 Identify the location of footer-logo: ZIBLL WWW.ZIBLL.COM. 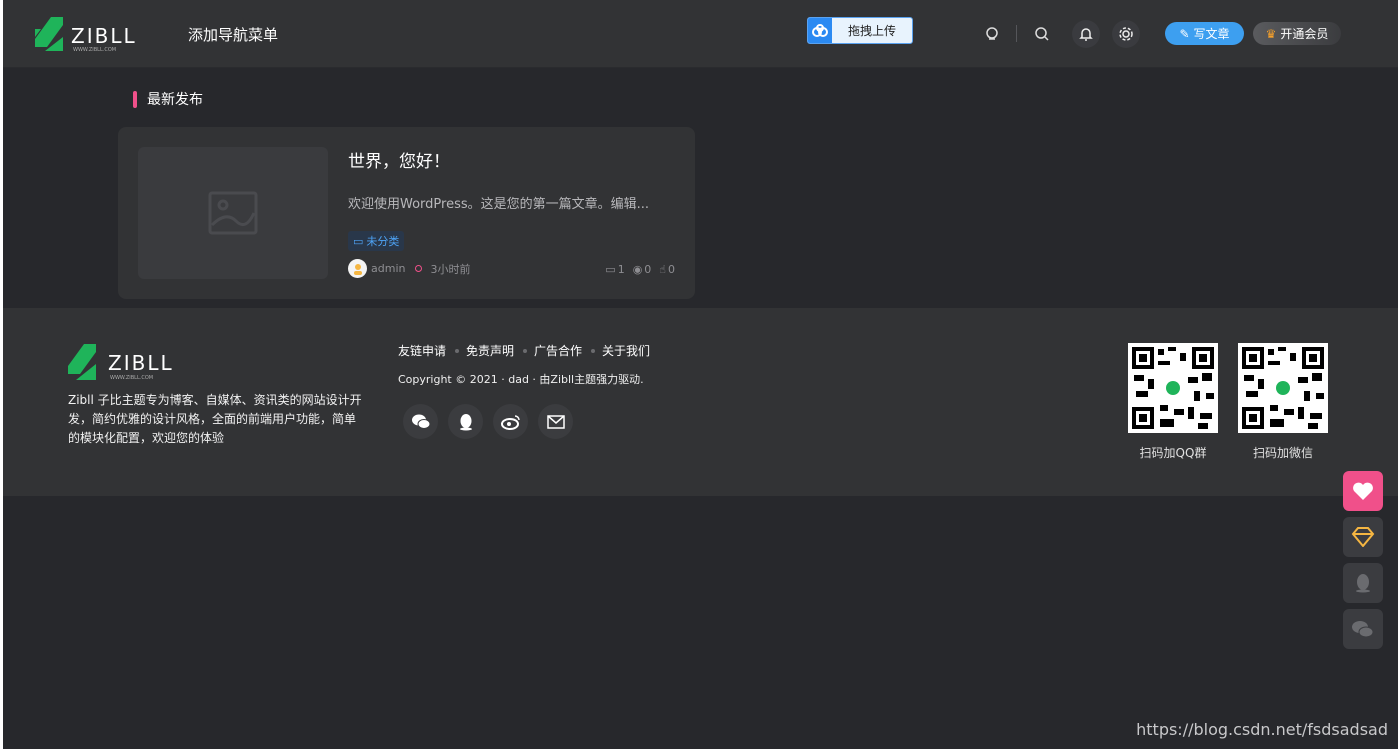
(131, 363).